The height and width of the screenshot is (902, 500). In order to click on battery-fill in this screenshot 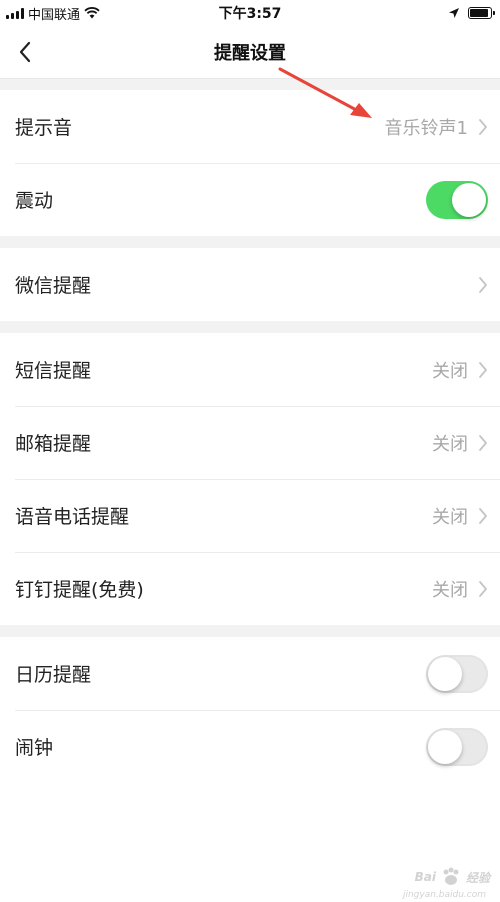, I will do `click(479, 13)`.